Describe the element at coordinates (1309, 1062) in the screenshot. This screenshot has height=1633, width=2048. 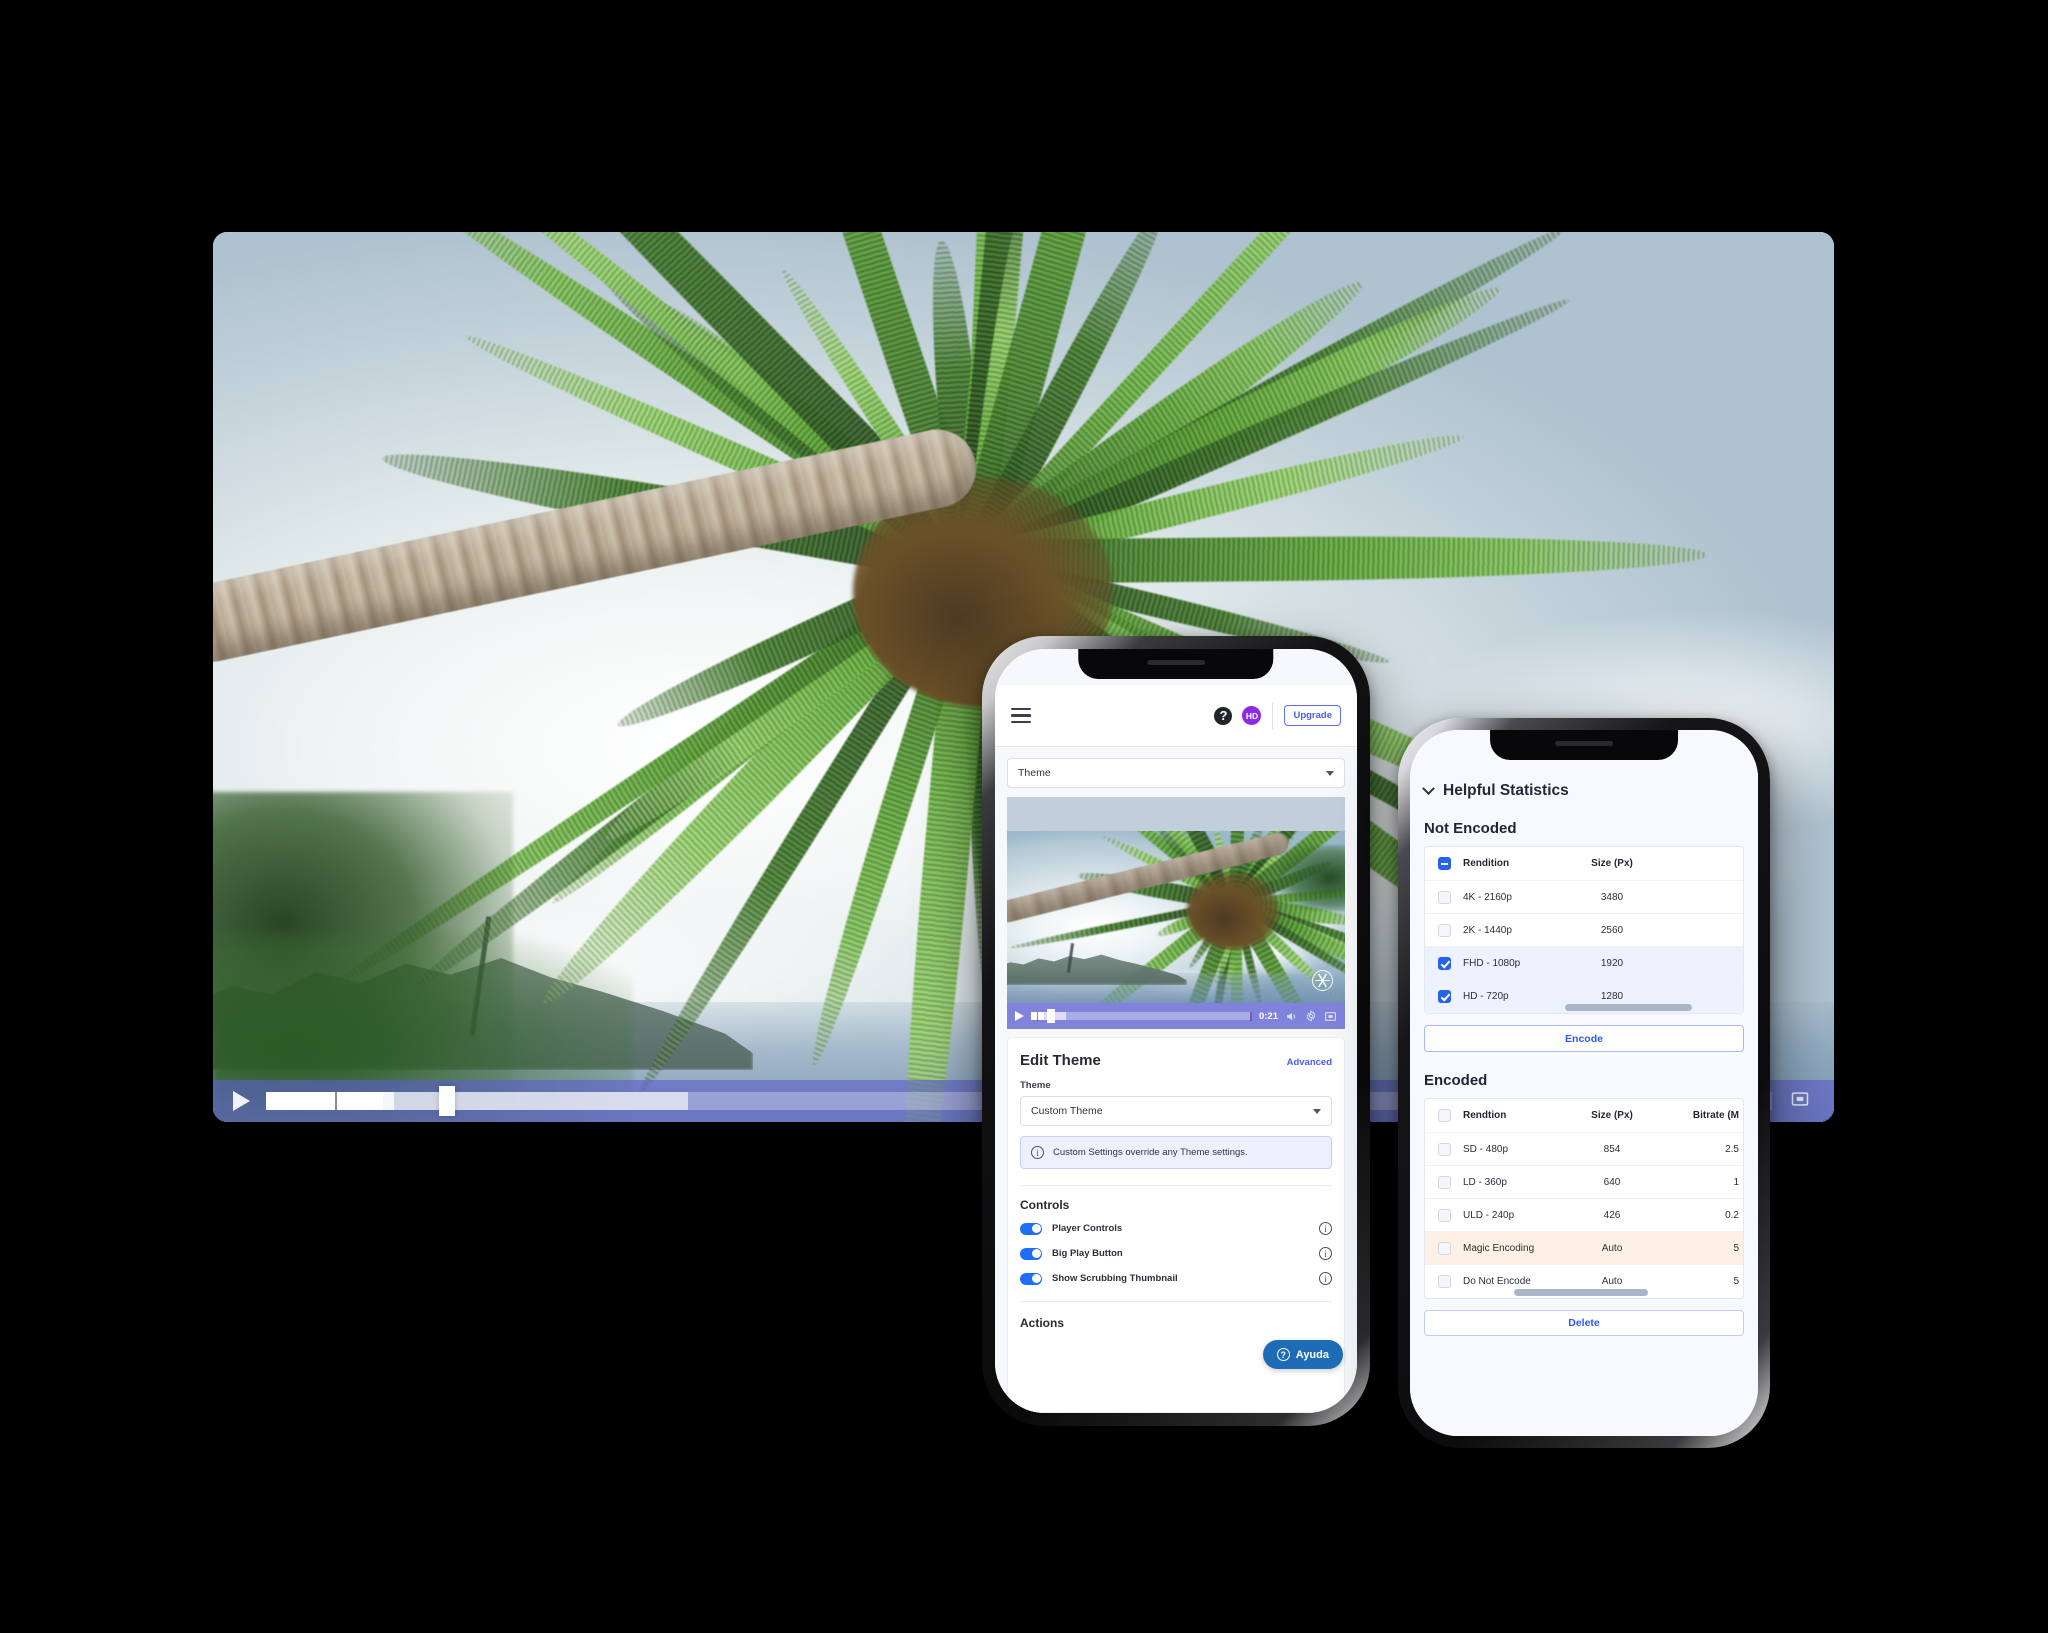
I see `advanced-link: Advanced` at that location.